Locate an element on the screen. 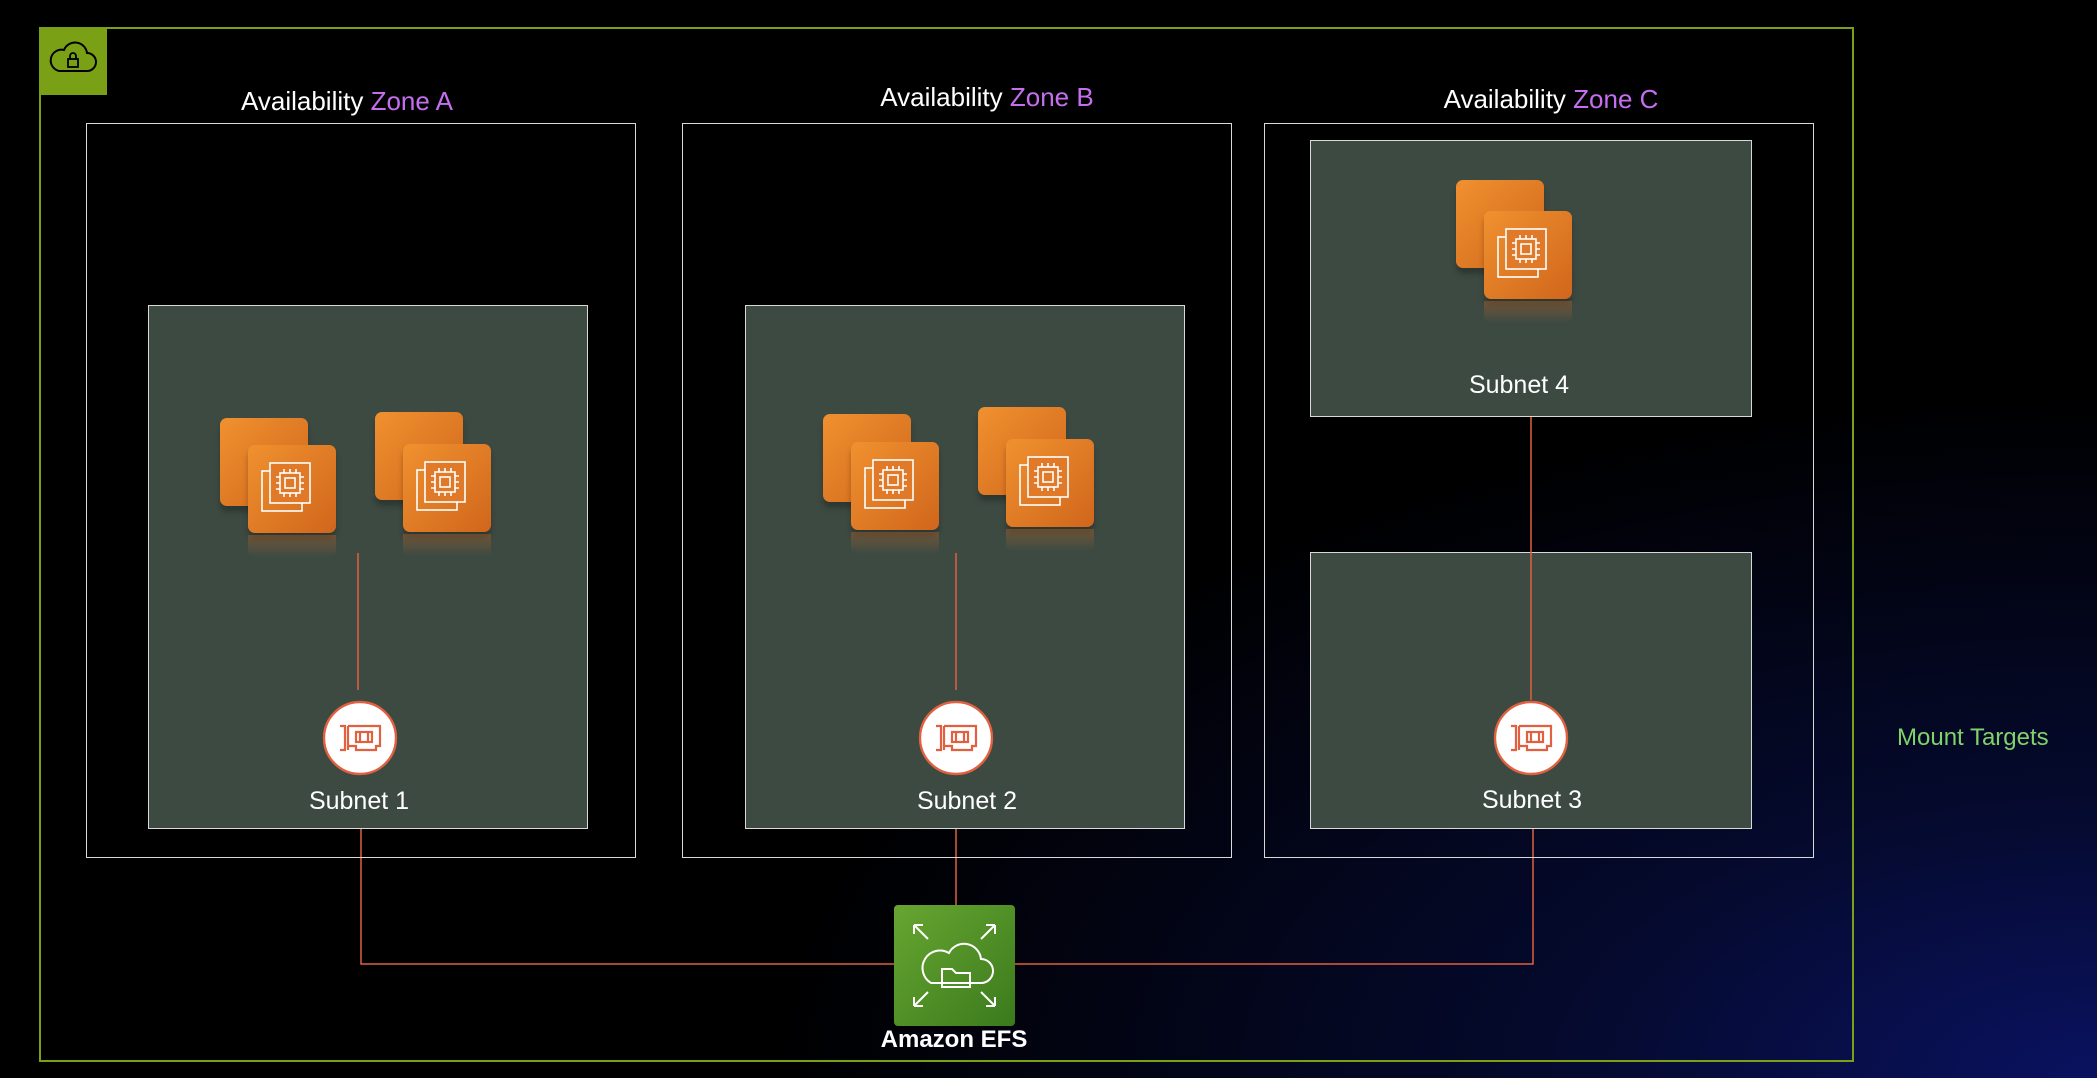 The height and width of the screenshot is (1078, 2097). subnet-4-label: Subnet 4 is located at coordinates (1519, 385).